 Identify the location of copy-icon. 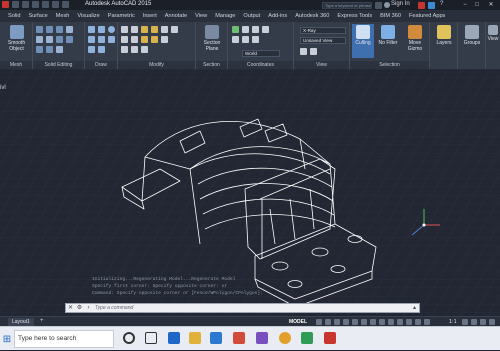
(164, 29).